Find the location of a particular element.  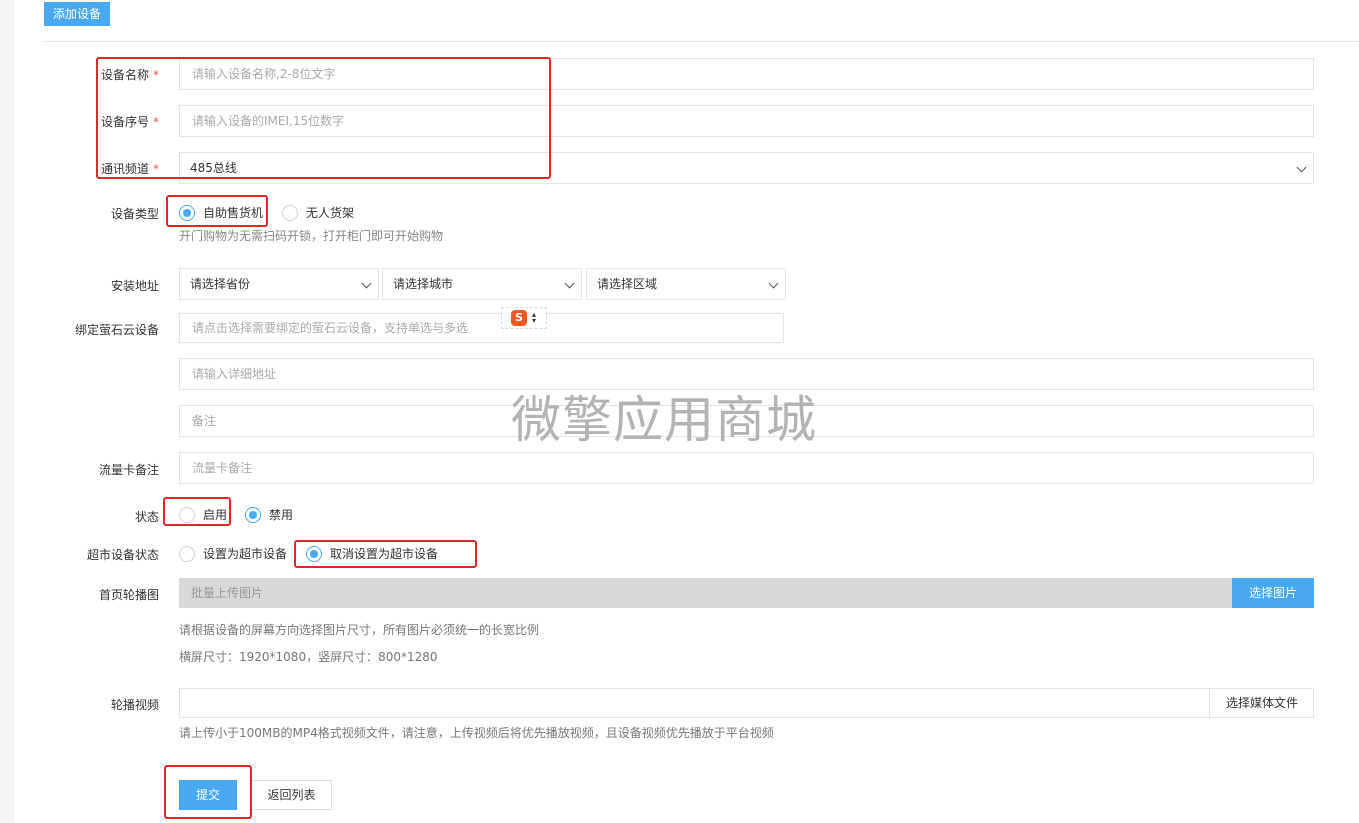

district-value: 请选择区域 is located at coordinates (627, 284).